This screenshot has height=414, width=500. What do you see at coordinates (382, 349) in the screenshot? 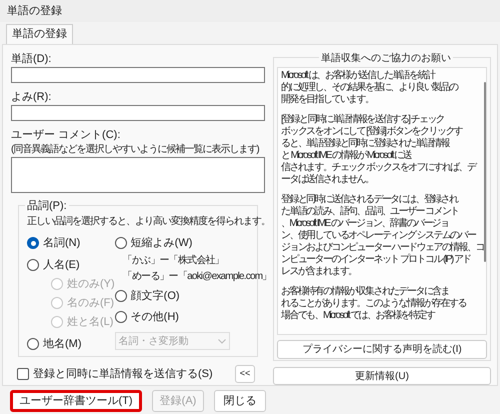
I see `privacy-button: プライバシーに関する声明を読む(I)` at bounding box center [382, 349].